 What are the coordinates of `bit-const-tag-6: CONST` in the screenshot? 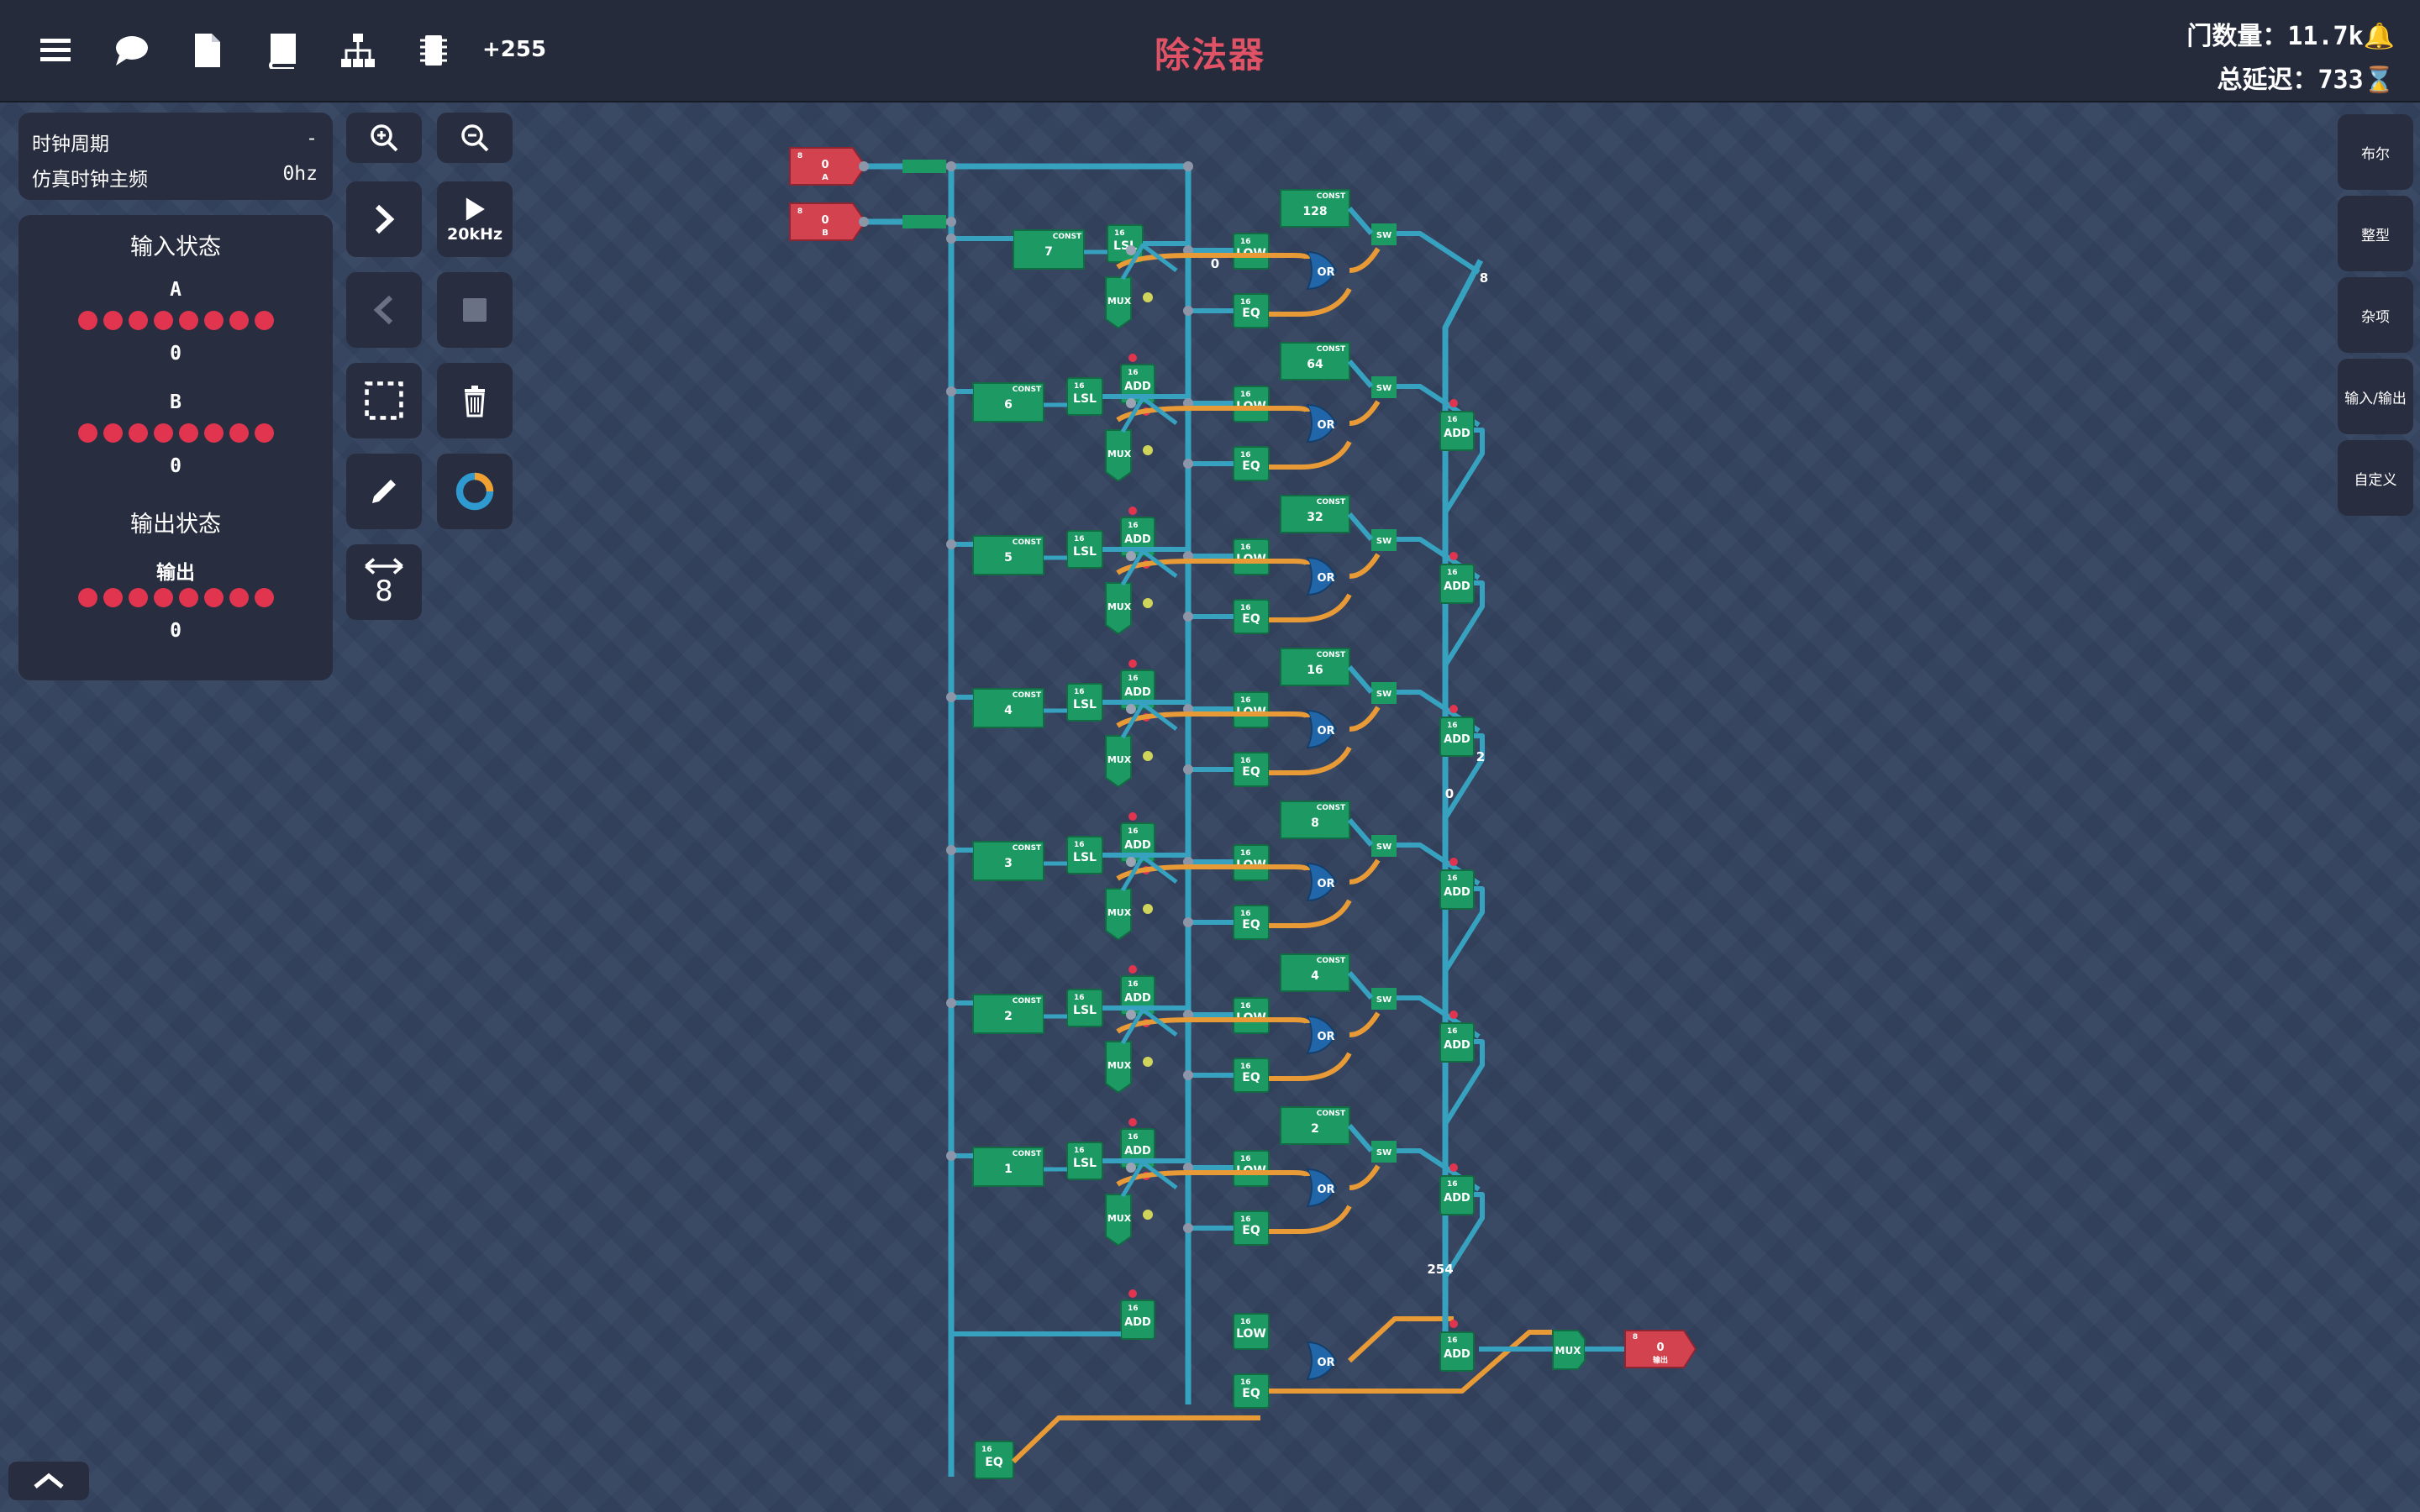 It's located at (1331, 1114).